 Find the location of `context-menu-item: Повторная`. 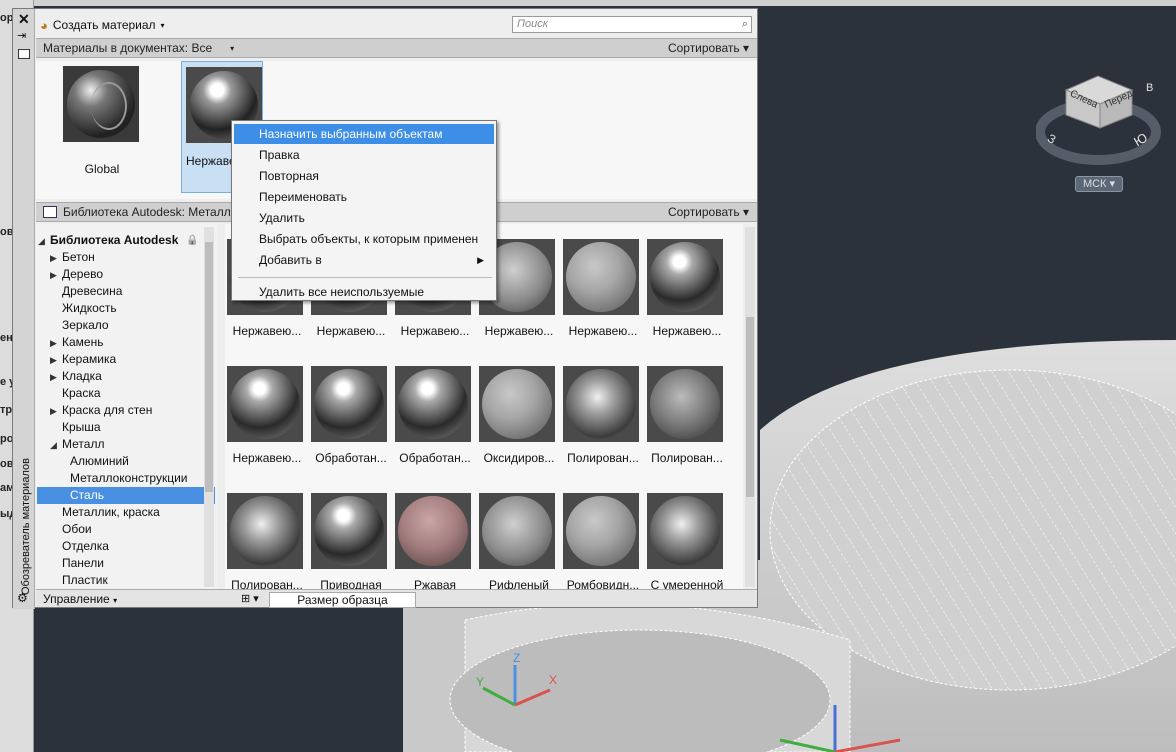

context-menu-item: Повторная is located at coordinates (364, 176).